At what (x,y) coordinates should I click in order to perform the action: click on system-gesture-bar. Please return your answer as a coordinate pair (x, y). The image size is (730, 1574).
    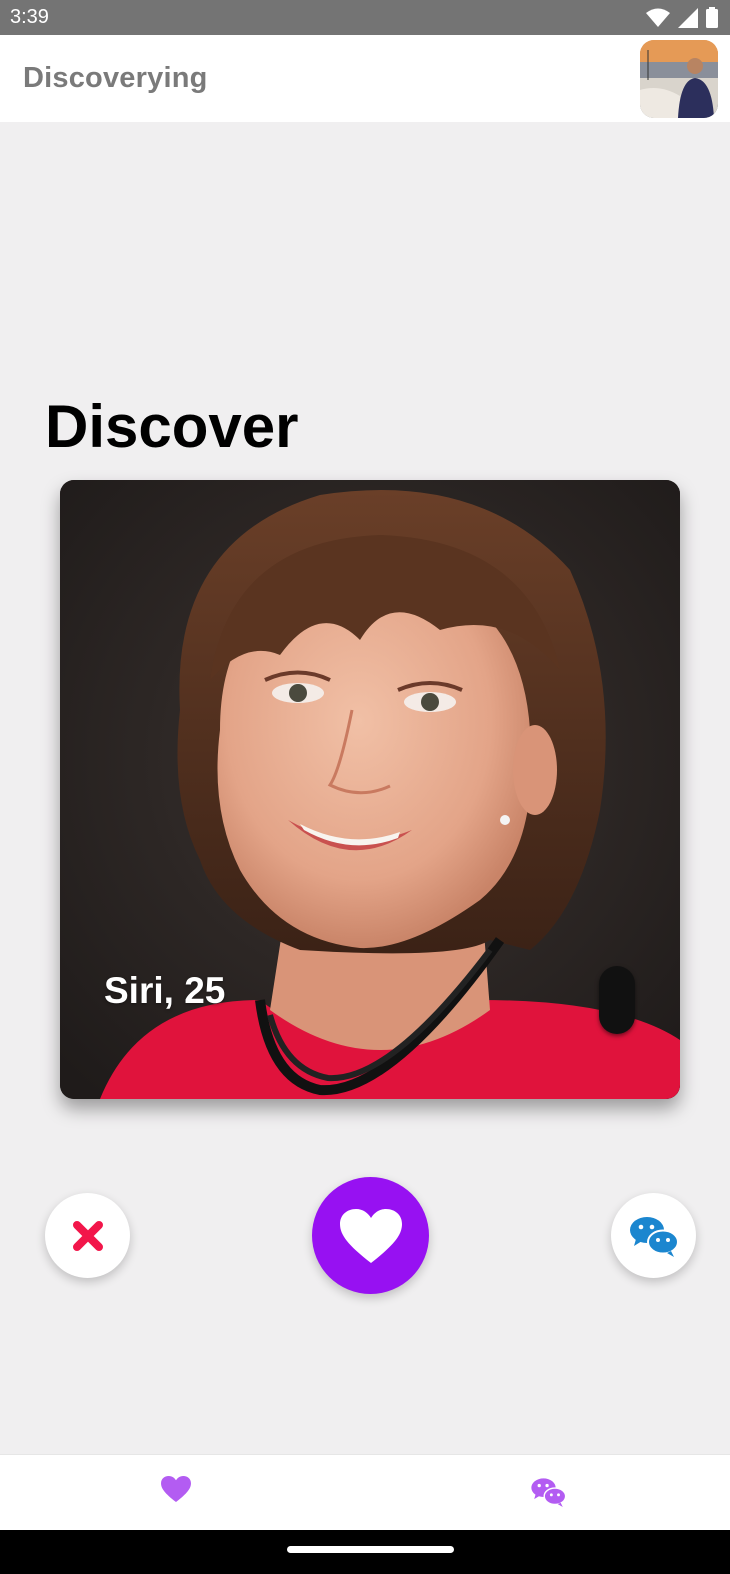
    Looking at the image, I should click on (365, 1552).